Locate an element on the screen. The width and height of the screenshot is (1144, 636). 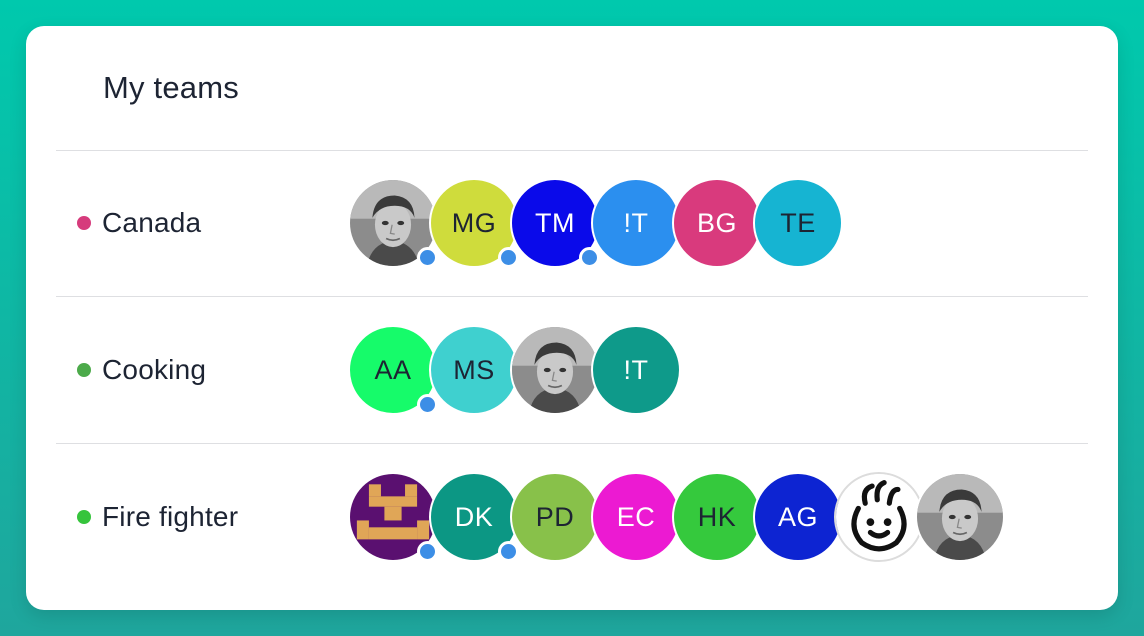
member-avatar: MS is located at coordinates (474, 370).